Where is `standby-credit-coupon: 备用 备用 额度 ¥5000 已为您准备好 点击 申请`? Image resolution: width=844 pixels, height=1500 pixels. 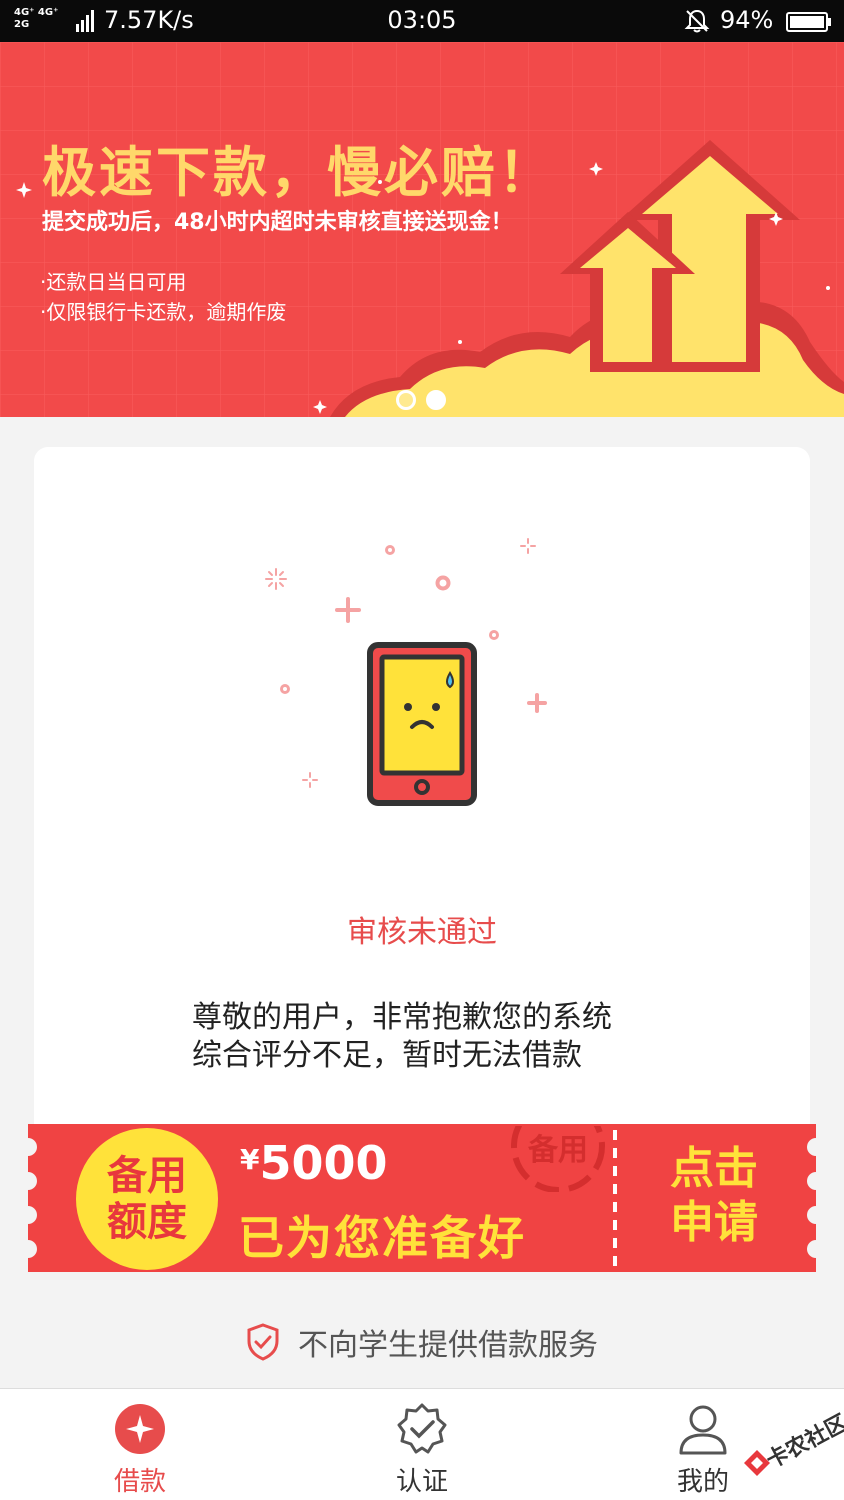
standby-credit-coupon: 备用 备用 额度 ¥5000 已为您准备好 点击 申请 is located at coordinates (422, 1198).